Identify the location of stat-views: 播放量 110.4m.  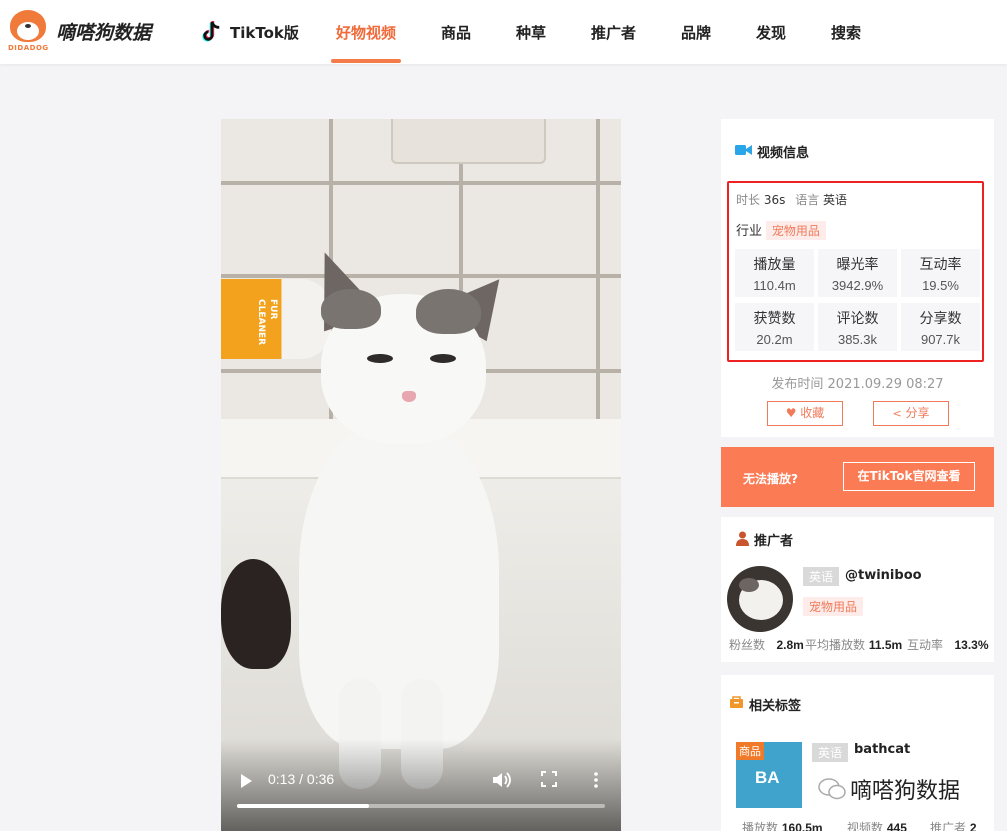
(774, 273).